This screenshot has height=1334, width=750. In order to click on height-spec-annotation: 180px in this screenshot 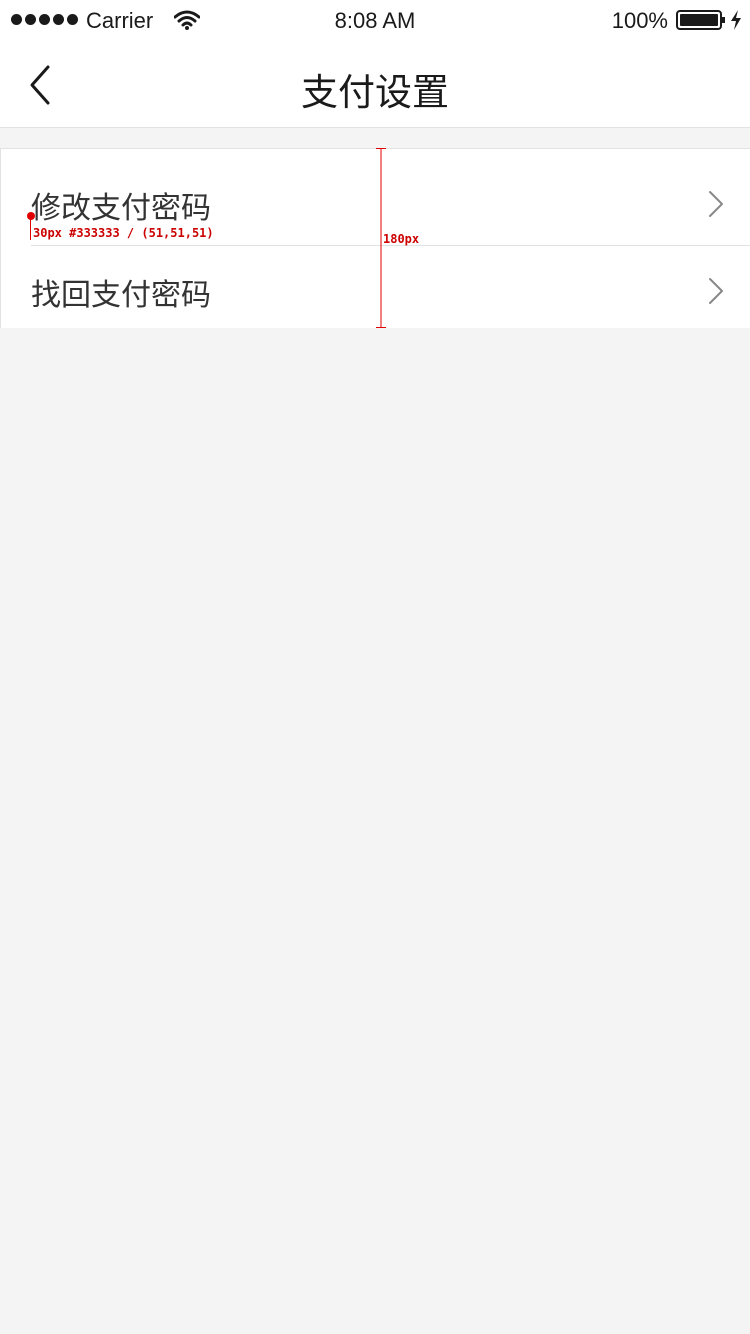, I will do `click(401, 239)`.